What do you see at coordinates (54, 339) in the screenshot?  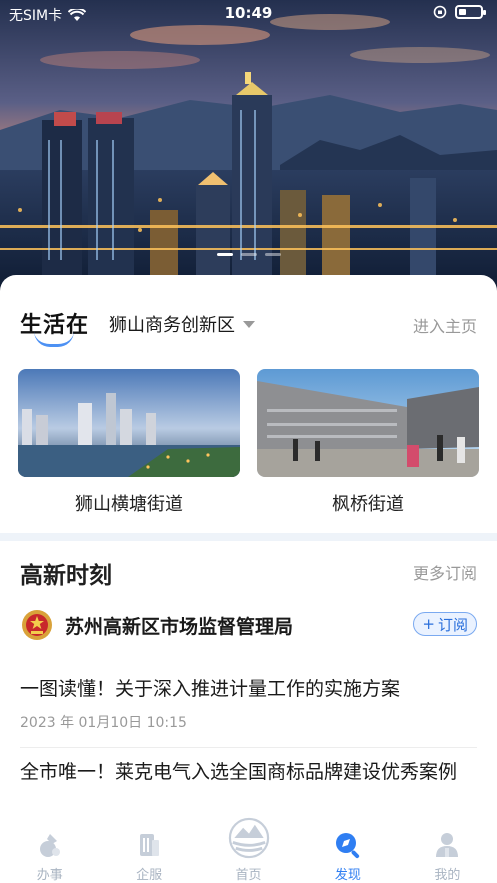 I see `life-title-arc` at bounding box center [54, 339].